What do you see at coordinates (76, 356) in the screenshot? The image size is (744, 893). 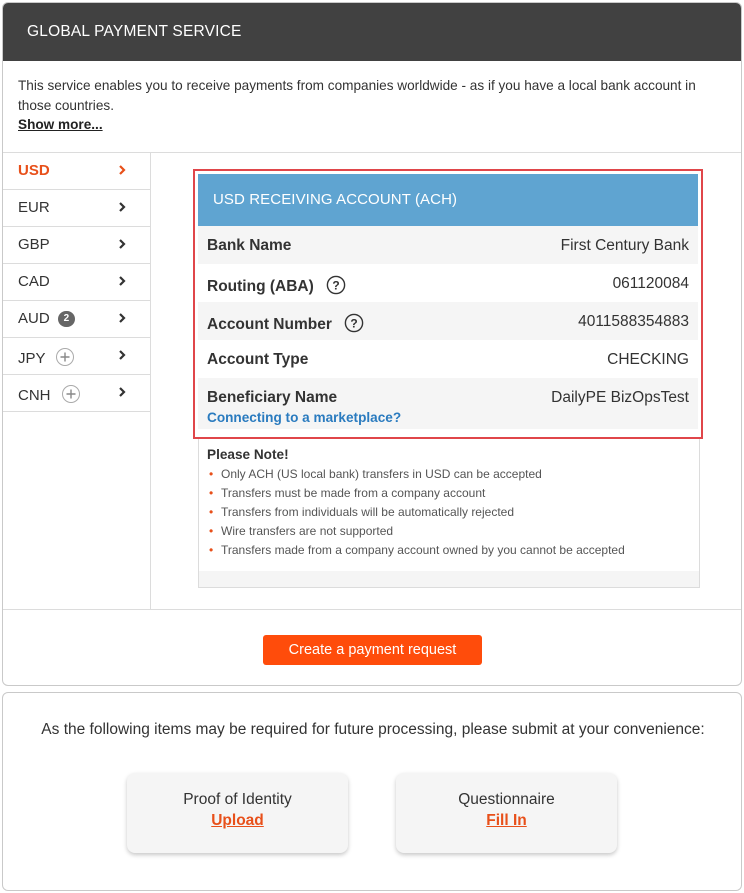 I see `sidebar-item-jpy: JPY` at bounding box center [76, 356].